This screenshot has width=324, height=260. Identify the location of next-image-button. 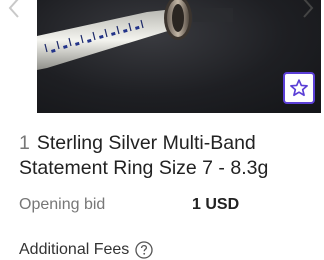
(308, 11).